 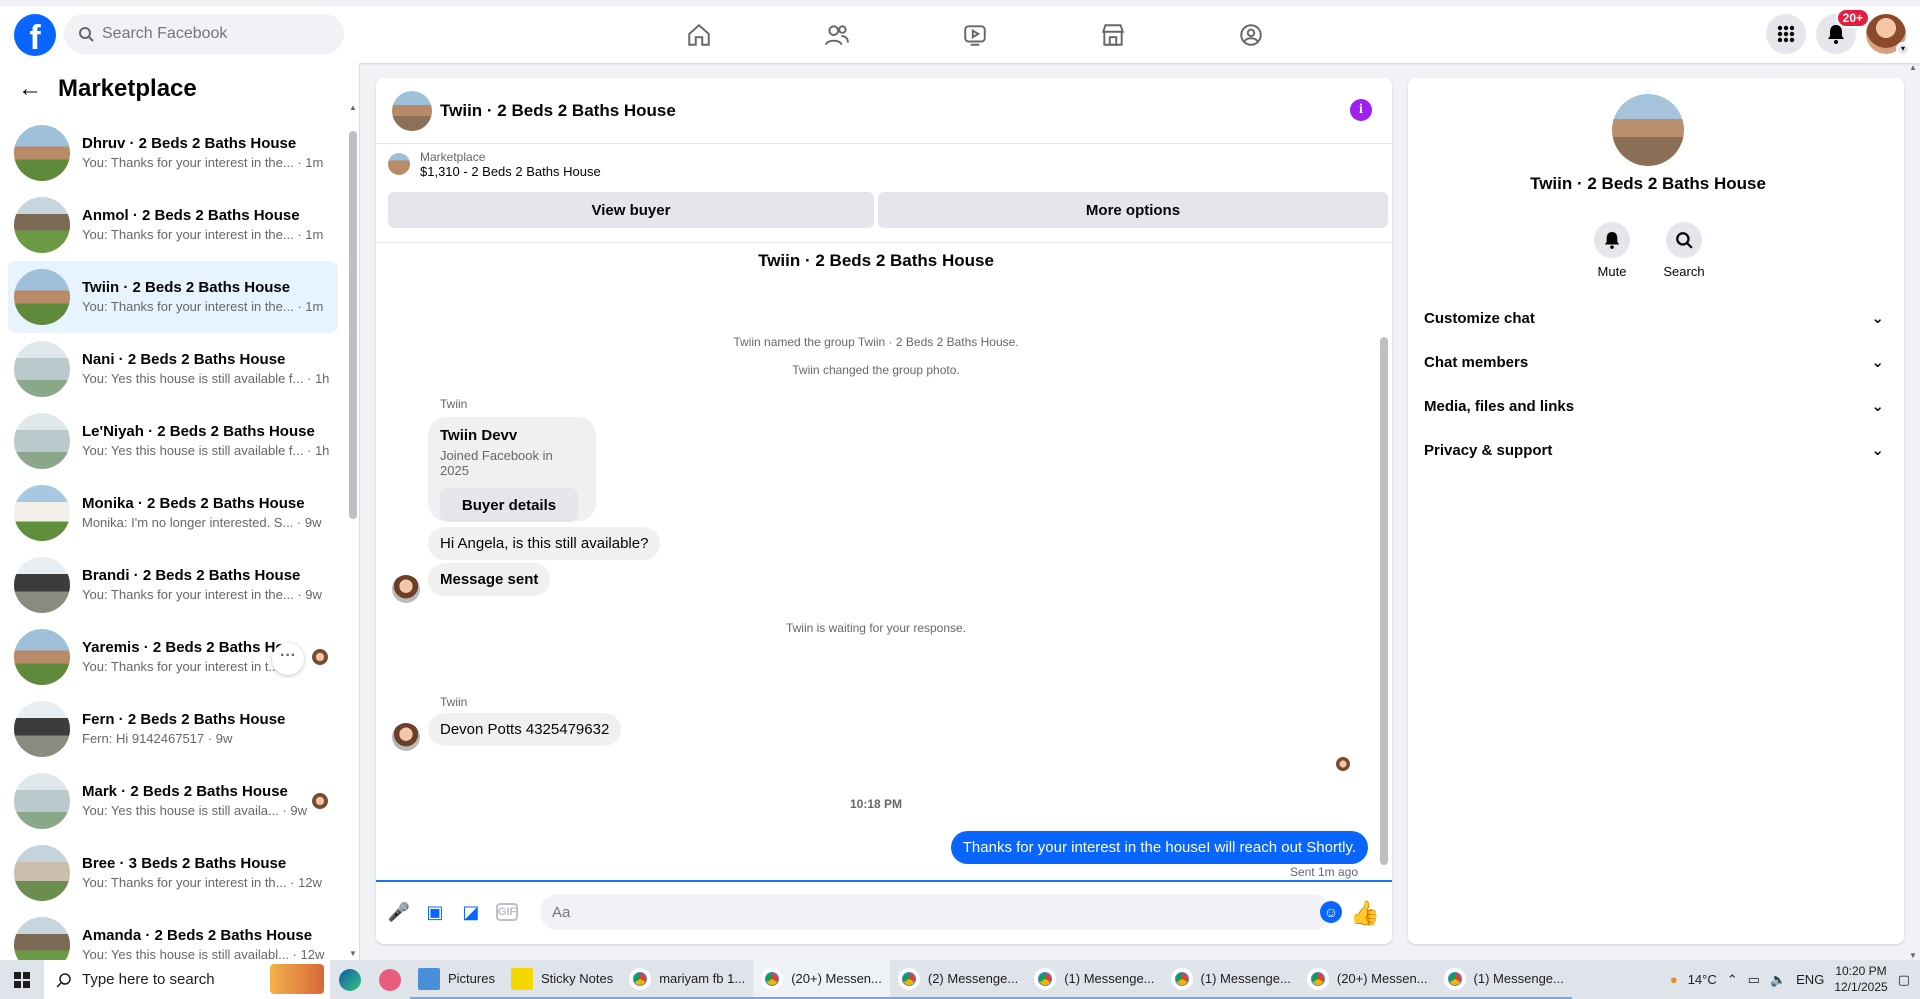 What do you see at coordinates (471, 912) in the screenshot?
I see `sticker-icon: ◪` at bounding box center [471, 912].